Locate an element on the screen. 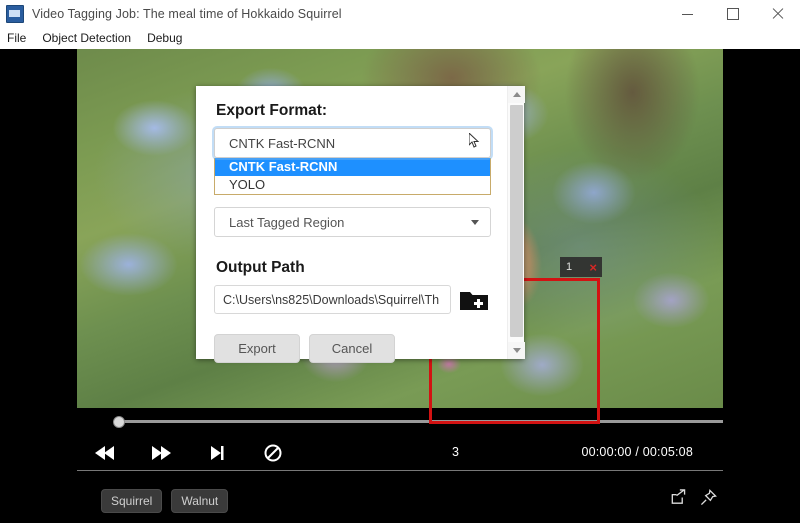  close-button is located at coordinates (777, 14).